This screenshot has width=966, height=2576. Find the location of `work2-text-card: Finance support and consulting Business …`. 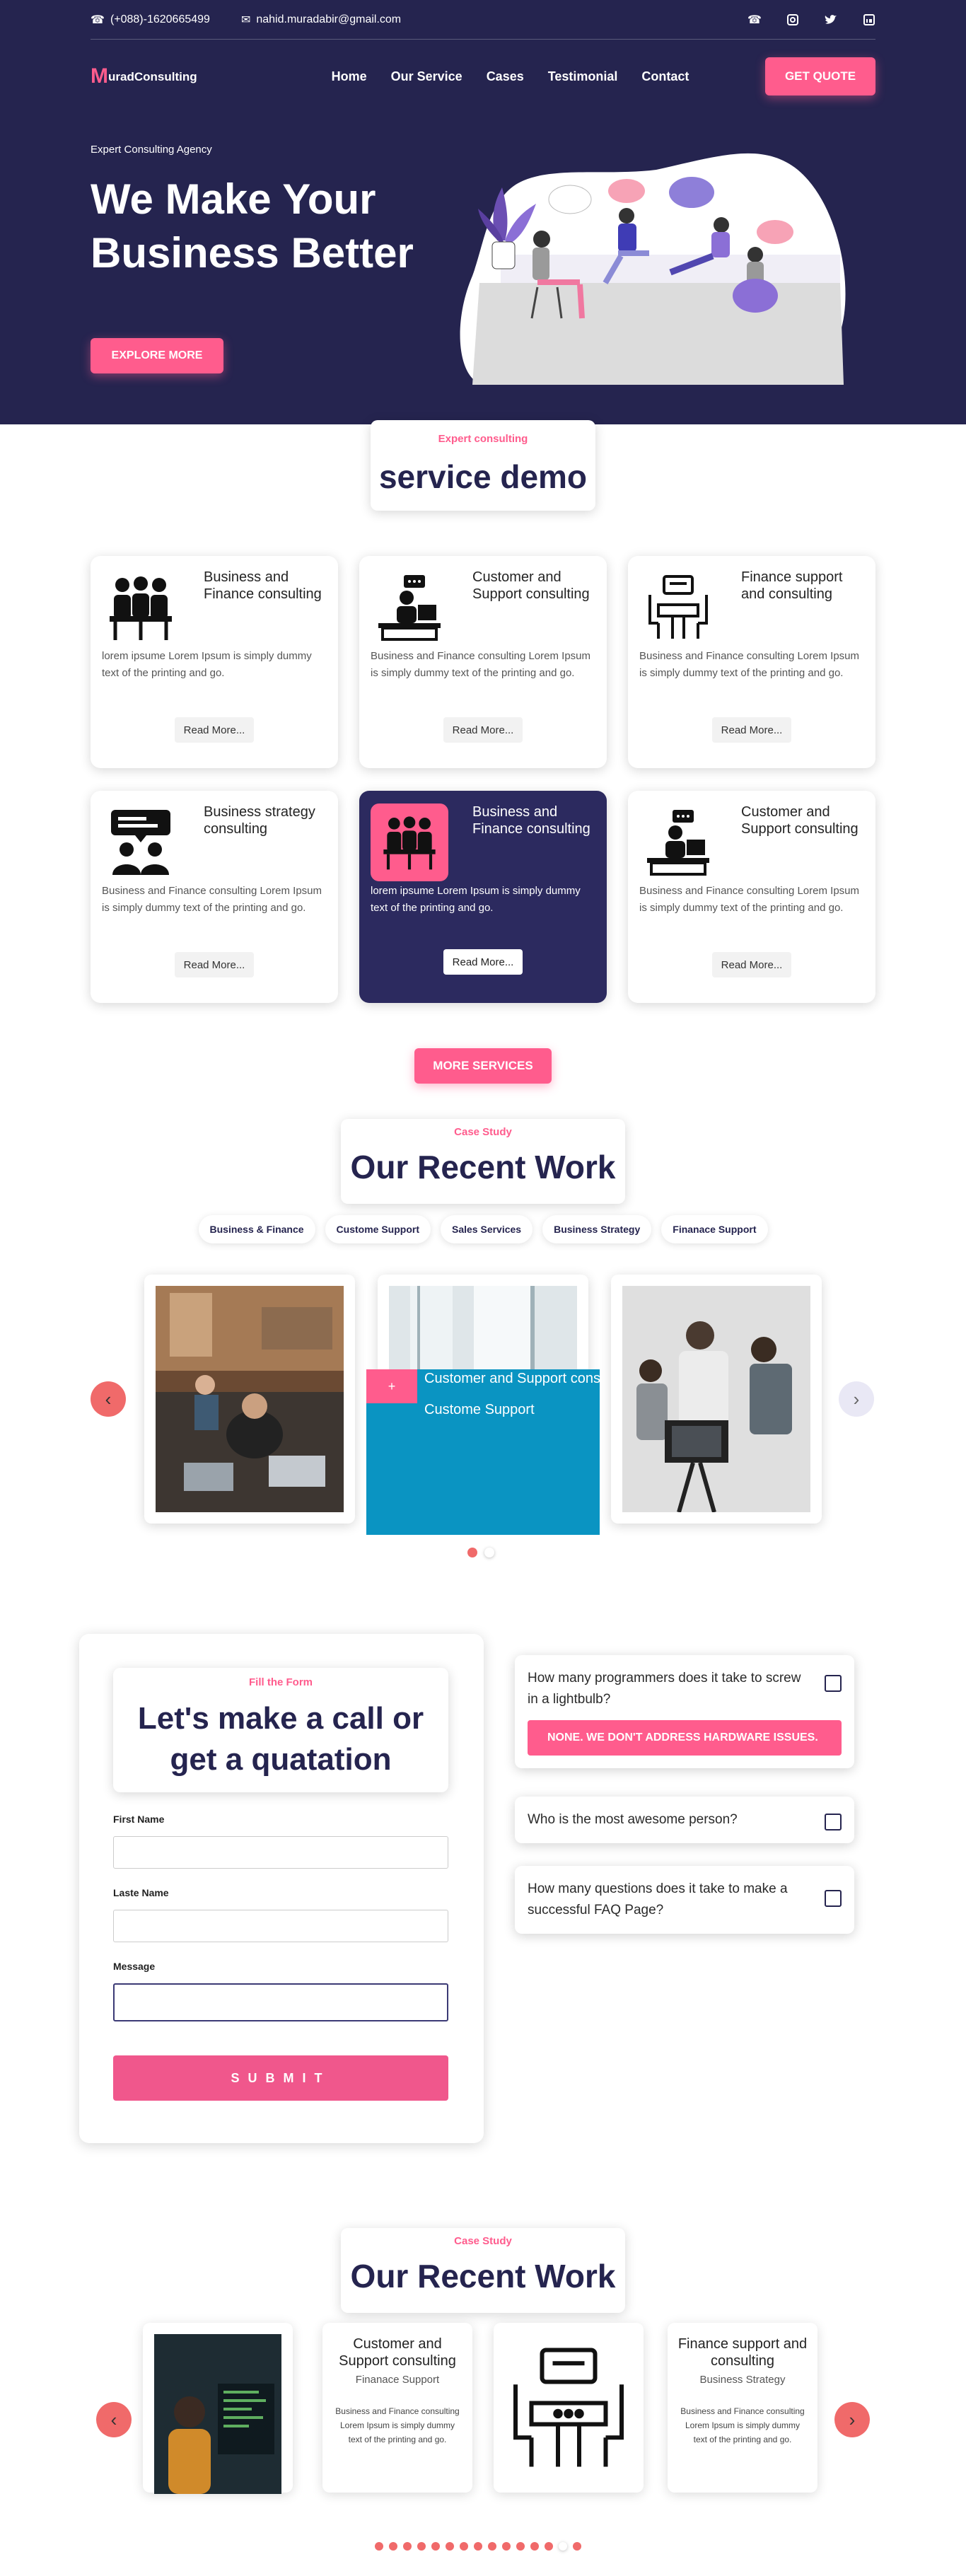

work2-text-card: Finance support and consulting Business … is located at coordinates (742, 2408).